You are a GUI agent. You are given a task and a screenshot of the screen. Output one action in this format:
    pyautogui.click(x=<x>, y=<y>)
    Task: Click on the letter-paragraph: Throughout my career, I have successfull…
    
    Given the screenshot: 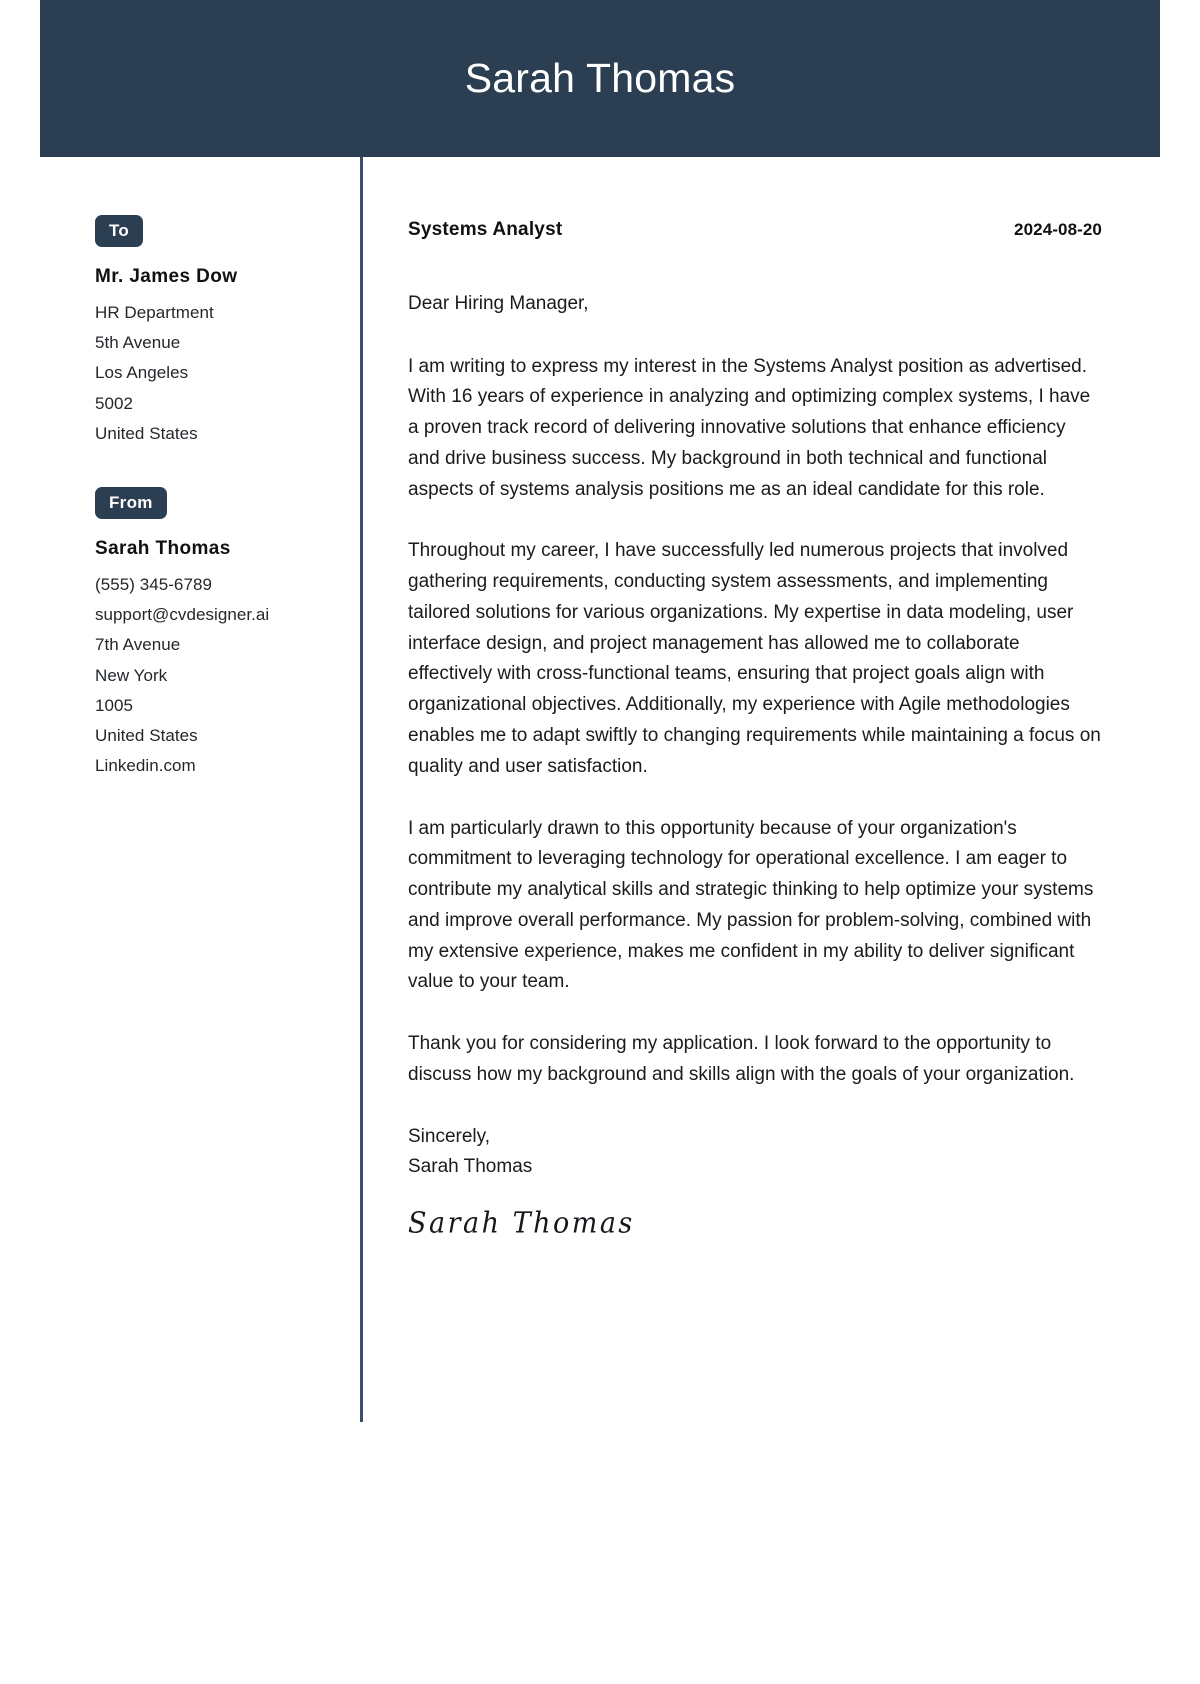 What is the action you would take?
    pyautogui.click(x=754, y=658)
    